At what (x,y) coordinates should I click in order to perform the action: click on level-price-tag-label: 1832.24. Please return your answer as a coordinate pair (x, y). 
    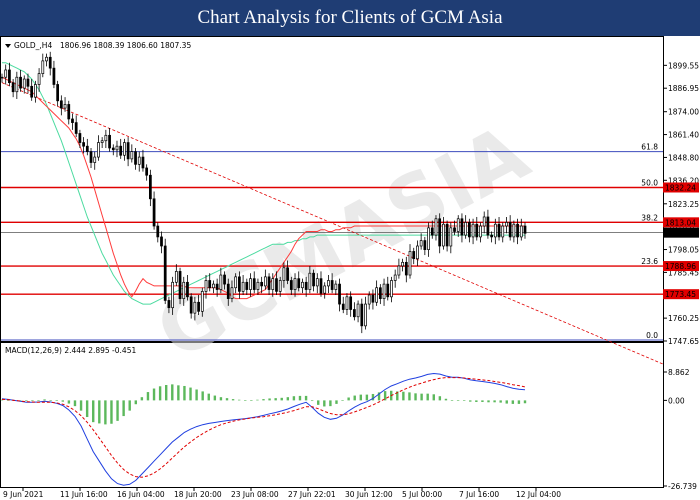
    Looking at the image, I should click on (680, 187).